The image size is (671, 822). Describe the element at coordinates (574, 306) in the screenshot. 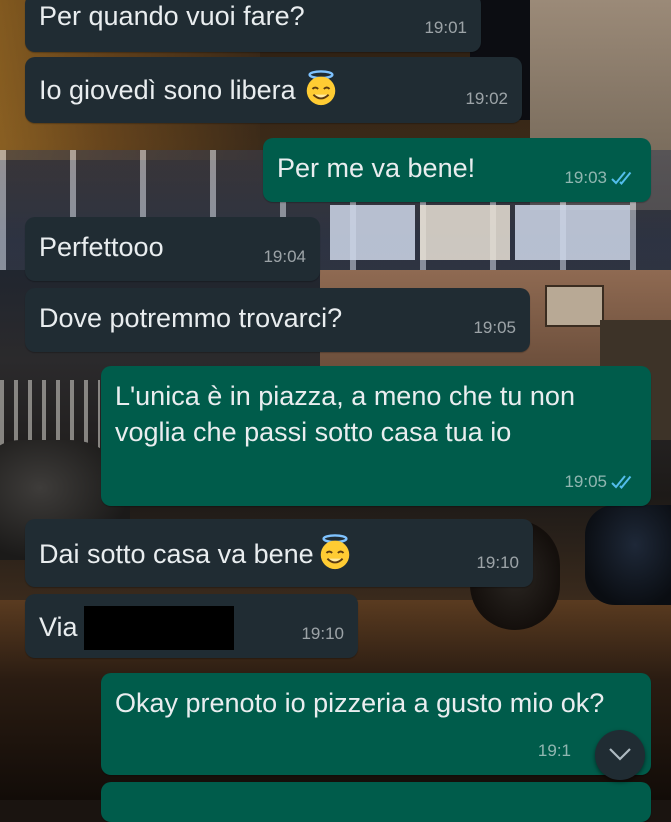

I see `wallpaper-picture-frame` at that location.